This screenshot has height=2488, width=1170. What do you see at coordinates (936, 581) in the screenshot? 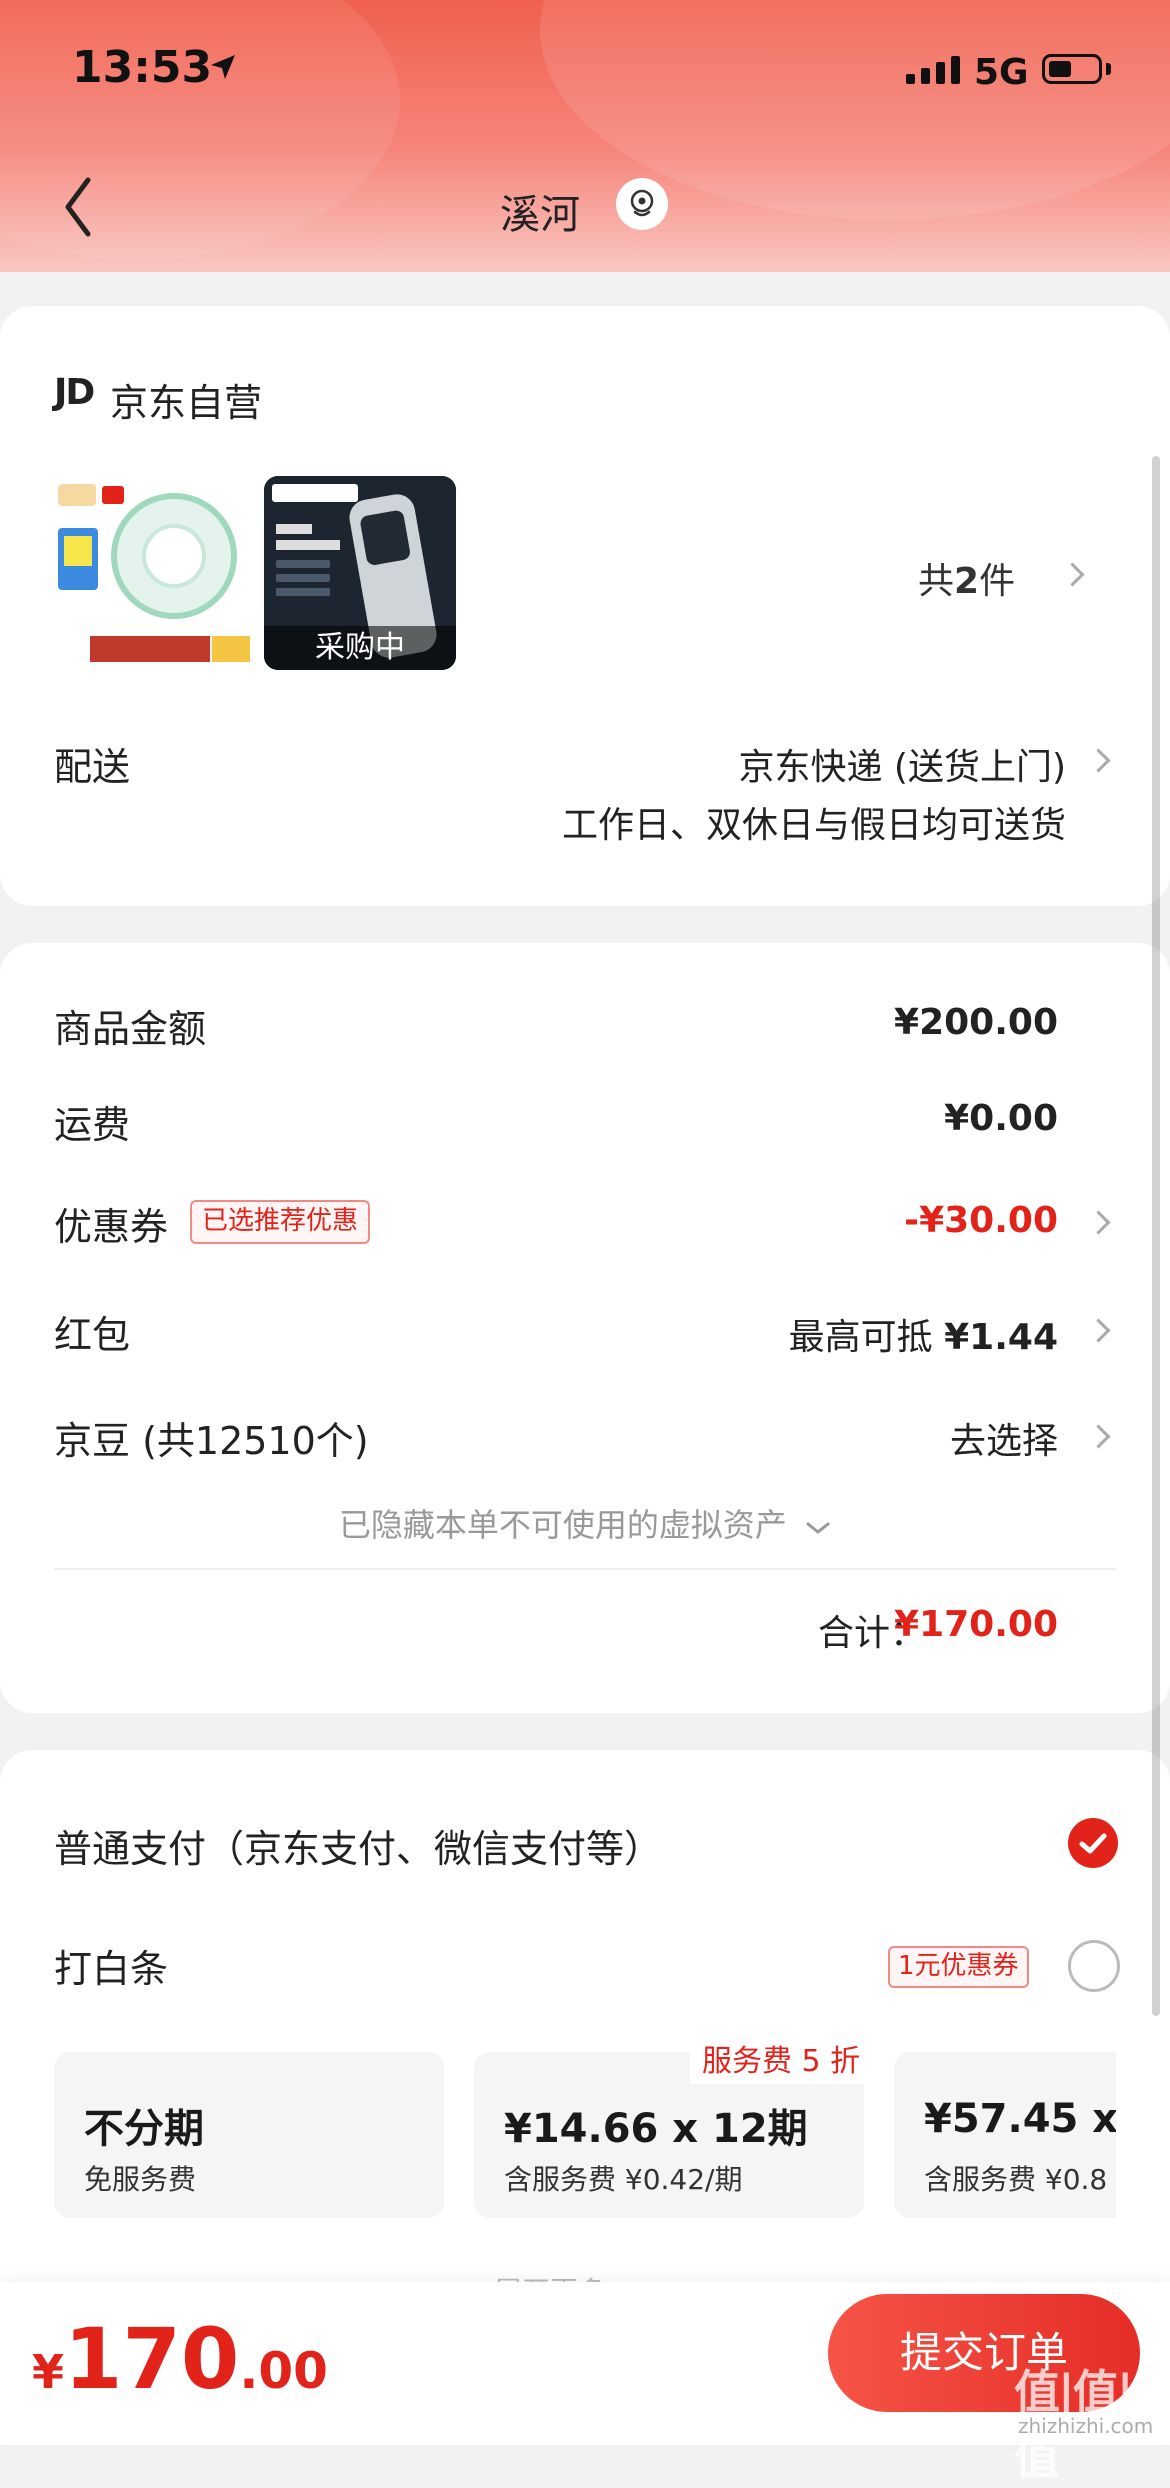
I see `item-count-prefix: 共` at bounding box center [936, 581].